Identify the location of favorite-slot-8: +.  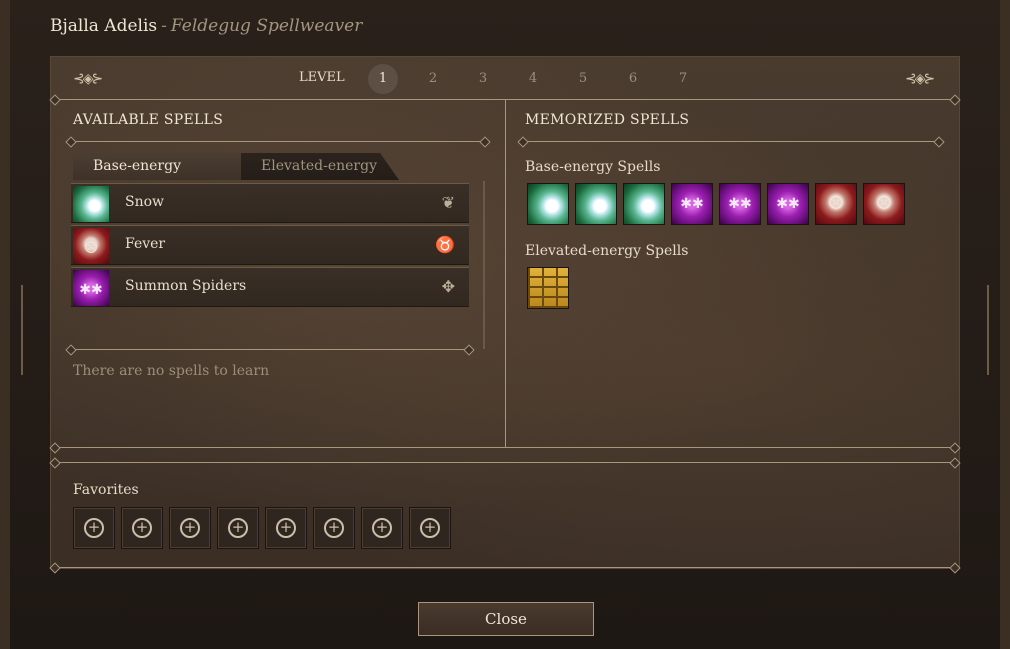
(430, 528).